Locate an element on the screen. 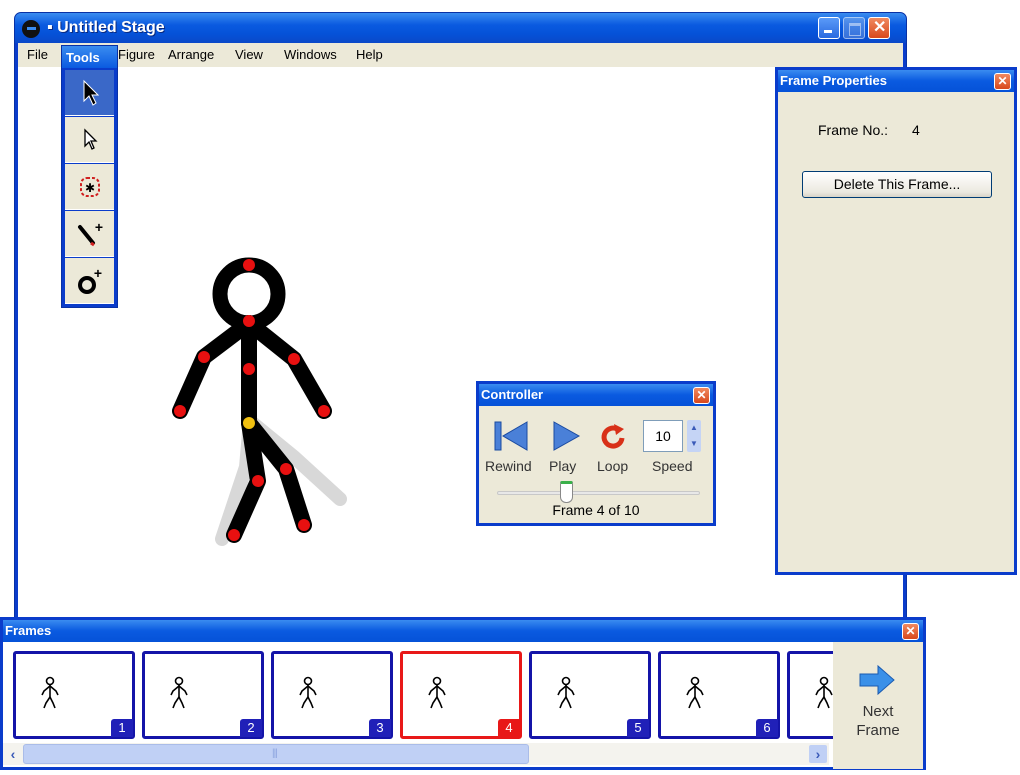  rewind-button is located at coordinates (511, 437).